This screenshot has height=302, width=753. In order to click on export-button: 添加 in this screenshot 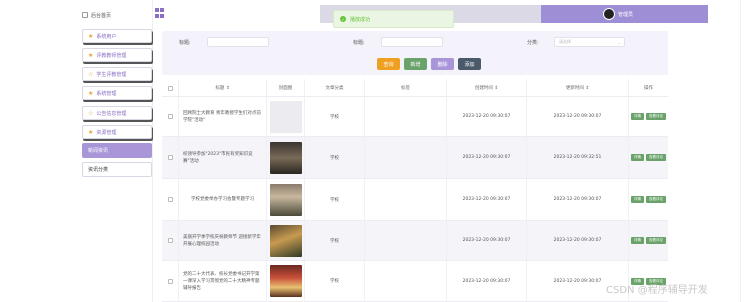, I will do `click(469, 64)`.